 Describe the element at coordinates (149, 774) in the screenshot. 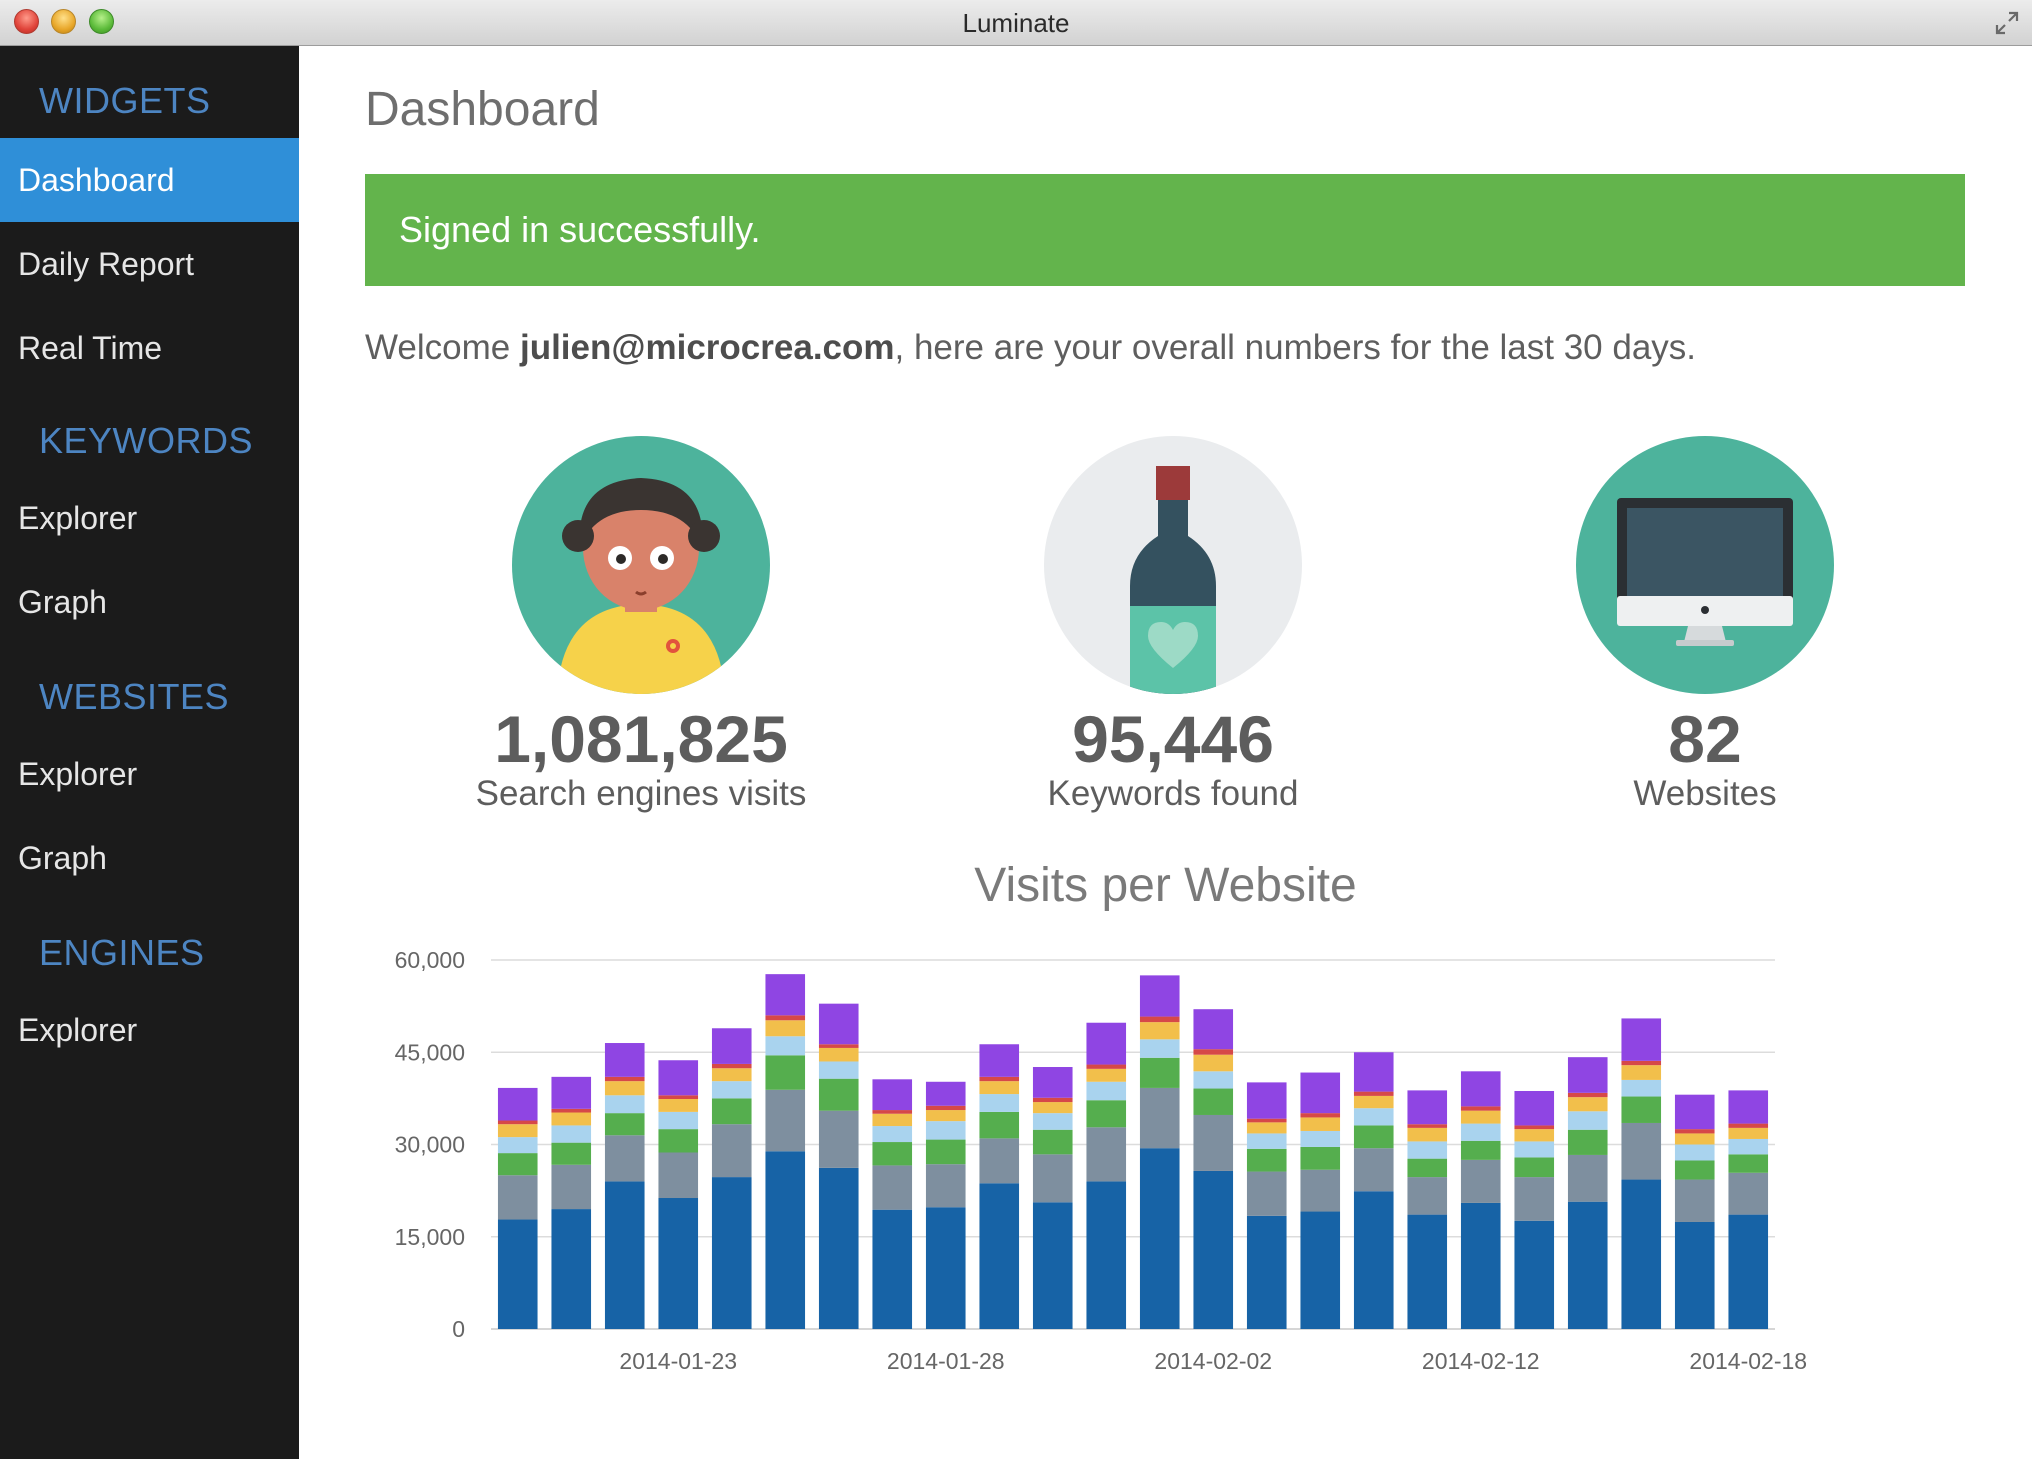

I see `sidebar-item-websites-explorer: Explorer` at that location.